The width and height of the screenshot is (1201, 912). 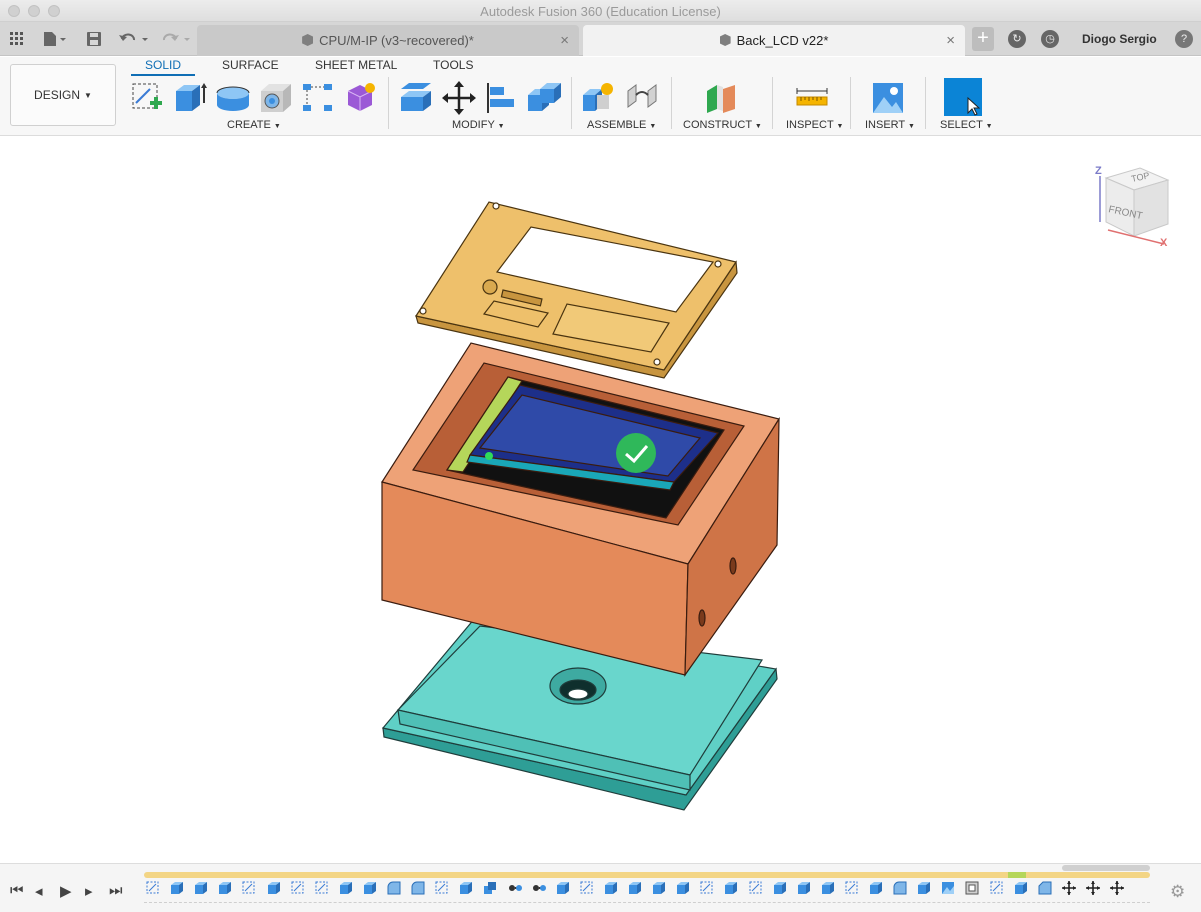 I want to click on data-panel-grid-icon, so click(x=17, y=39).